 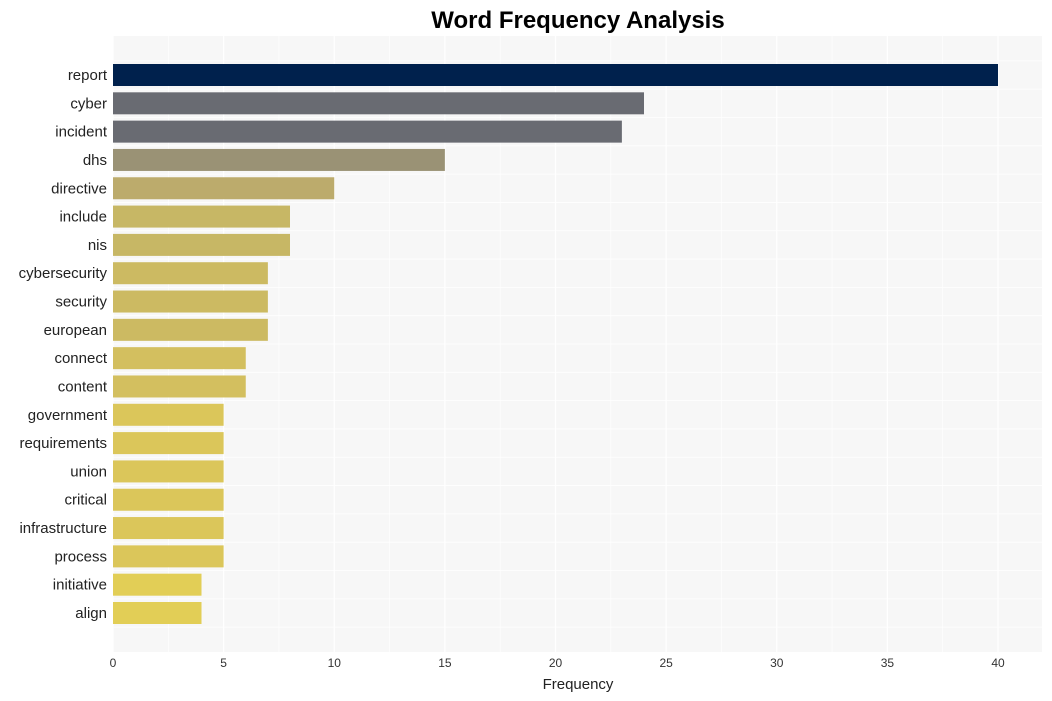 I want to click on bar-content, so click(x=179, y=386).